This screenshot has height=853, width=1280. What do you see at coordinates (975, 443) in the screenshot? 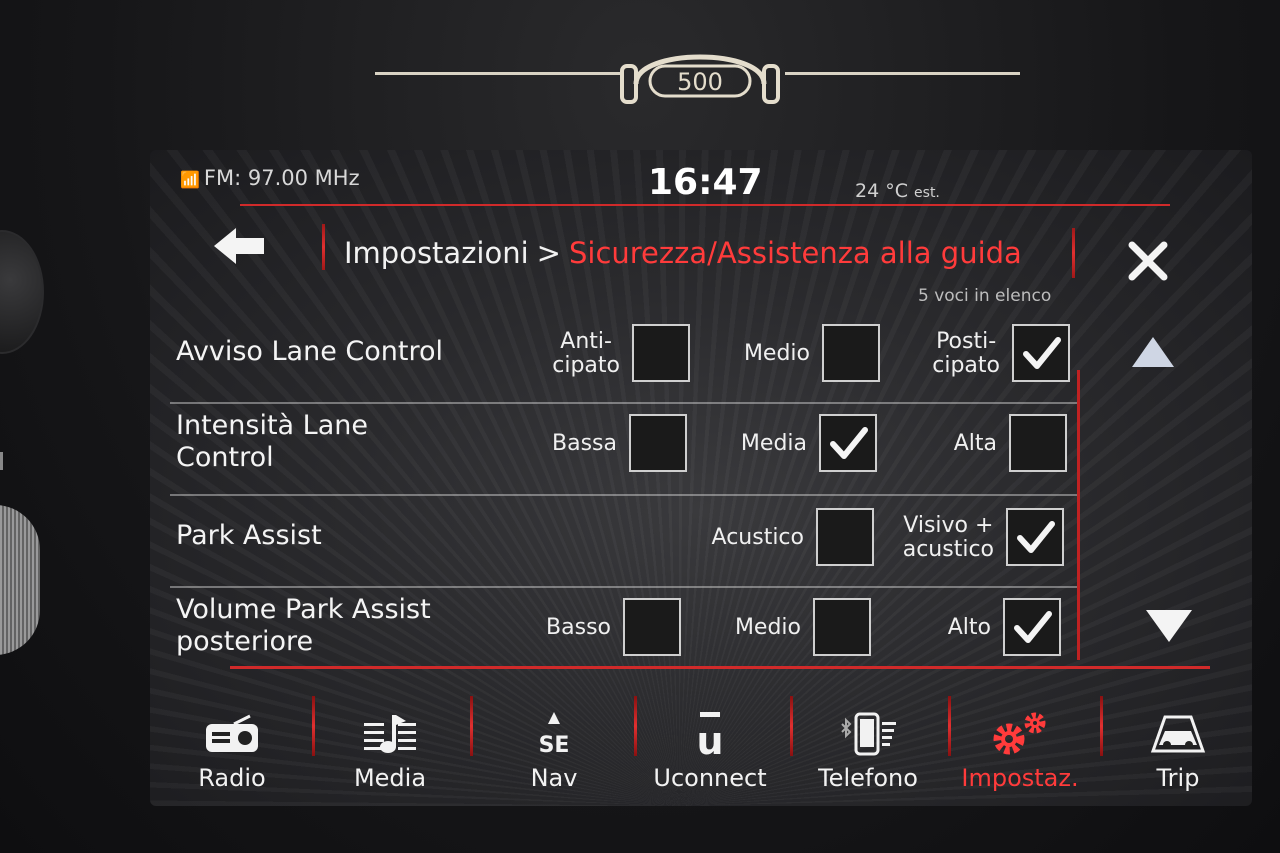
I see `option-label: Alta` at bounding box center [975, 443].